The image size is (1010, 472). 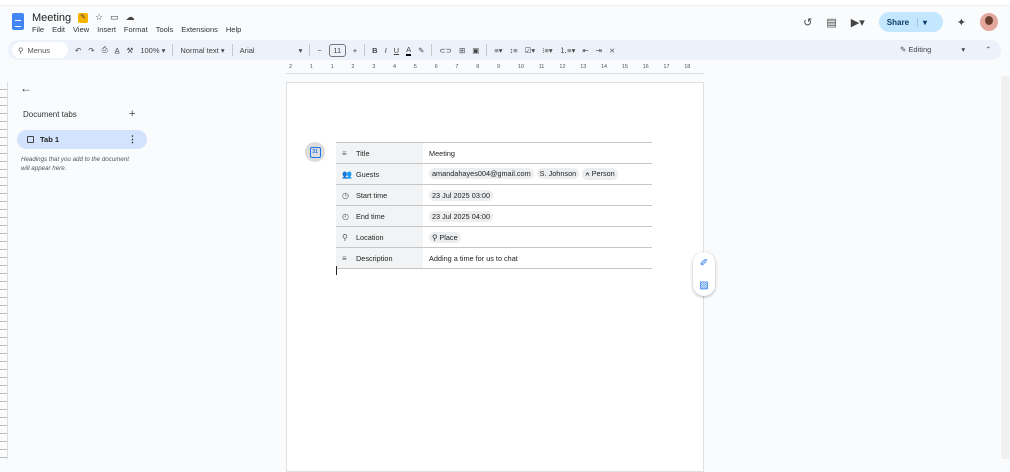 I want to click on document-title: Meeting, so click(x=51, y=18).